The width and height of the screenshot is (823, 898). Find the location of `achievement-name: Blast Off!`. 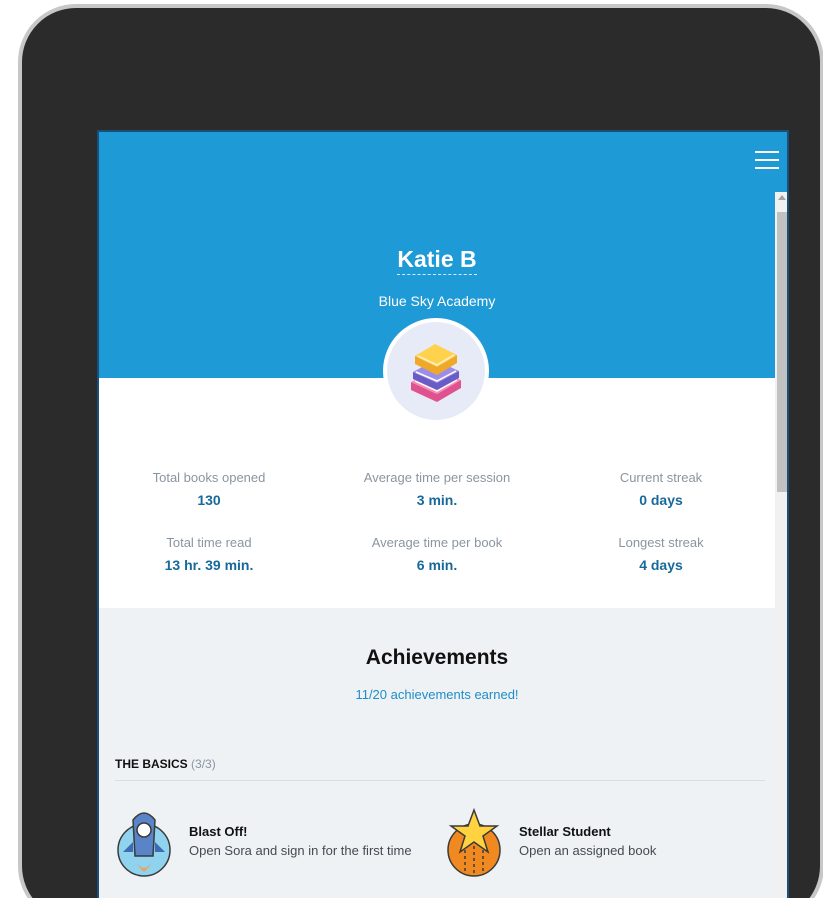

achievement-name: Blast Off! is located at coordinates (218, 831).